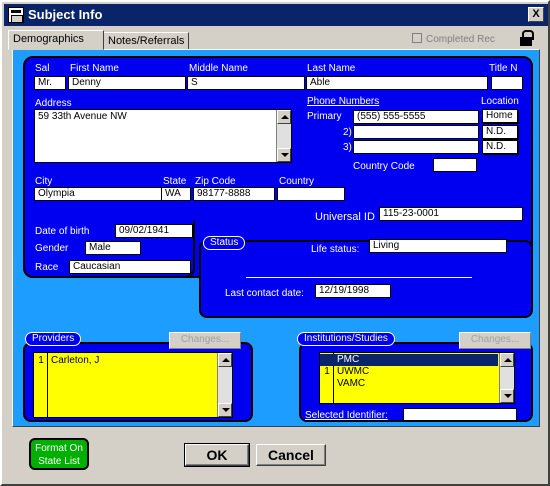  Describe the element at coordinates (246, 83) in the screenshot. I see `middle-name-field: S` at that location.